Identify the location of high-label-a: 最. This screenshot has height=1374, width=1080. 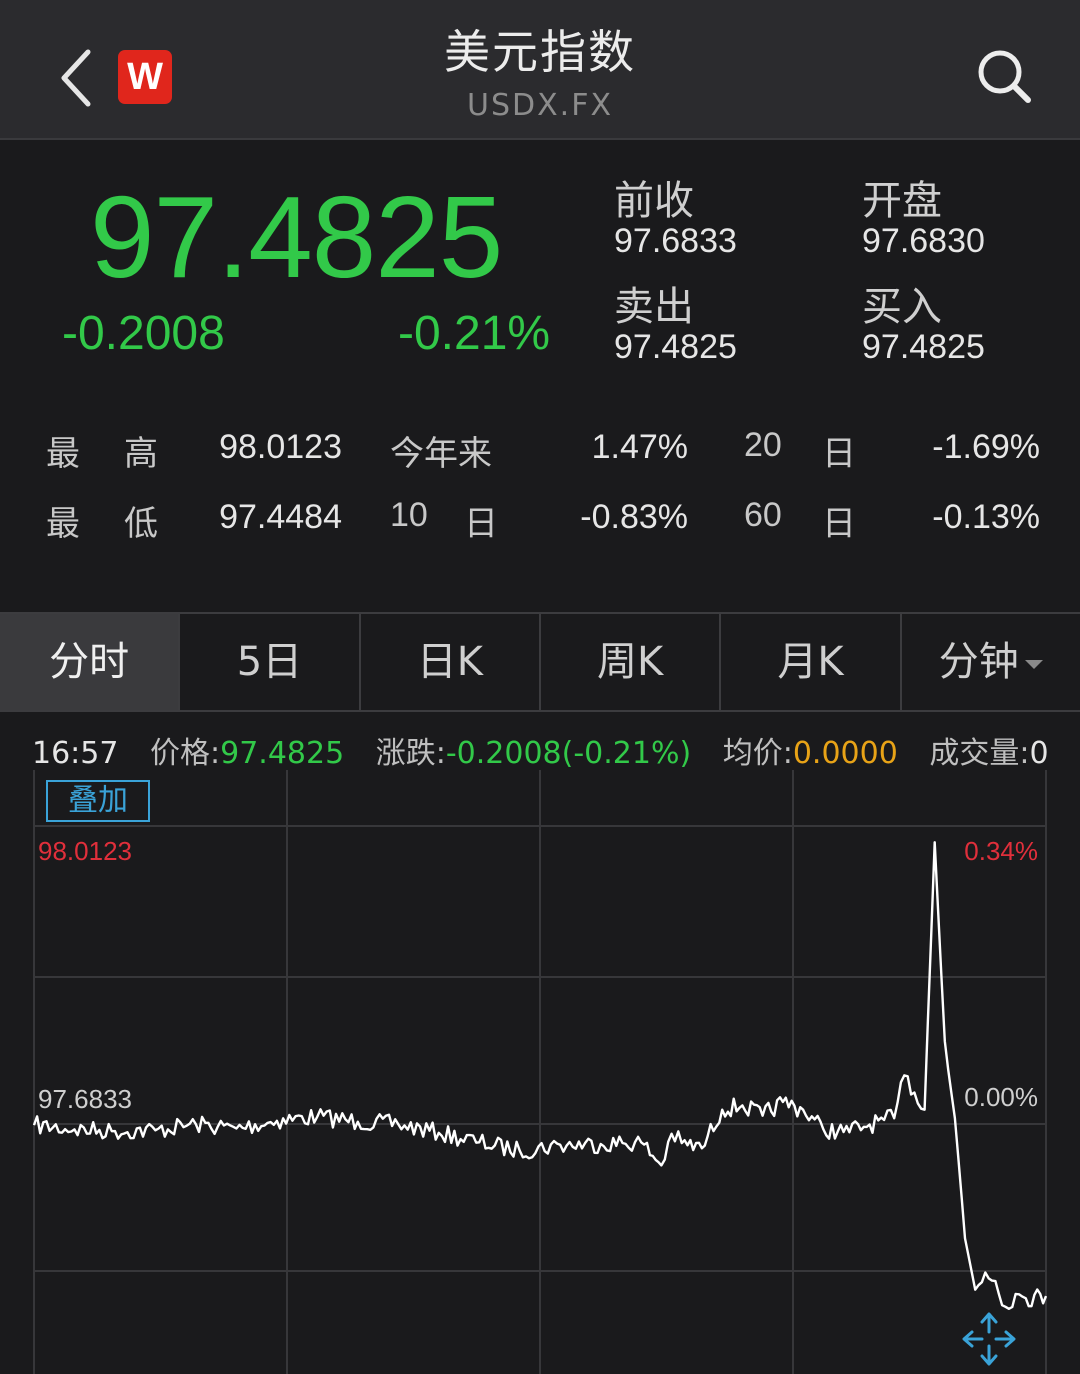
(63, 454).